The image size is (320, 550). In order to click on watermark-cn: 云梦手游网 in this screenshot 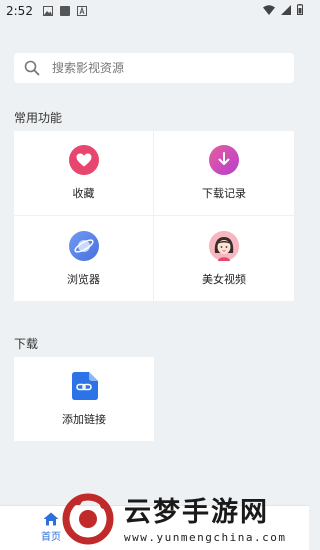, I will do `click(196, 512)`.